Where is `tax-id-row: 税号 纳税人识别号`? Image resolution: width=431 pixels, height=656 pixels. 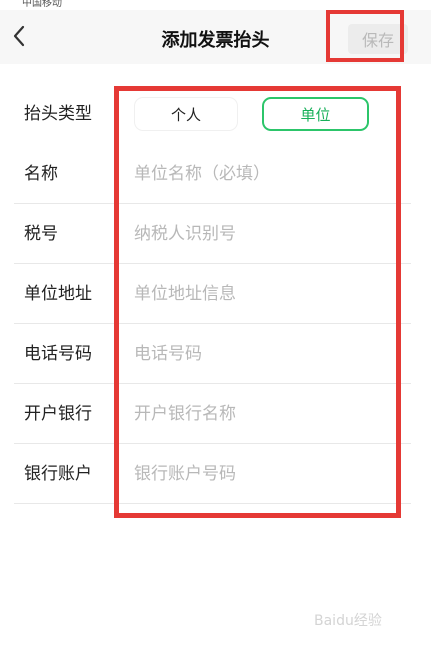 tax-id-row: 税号 纳税人识别号 is located at coordinates (212, 234).